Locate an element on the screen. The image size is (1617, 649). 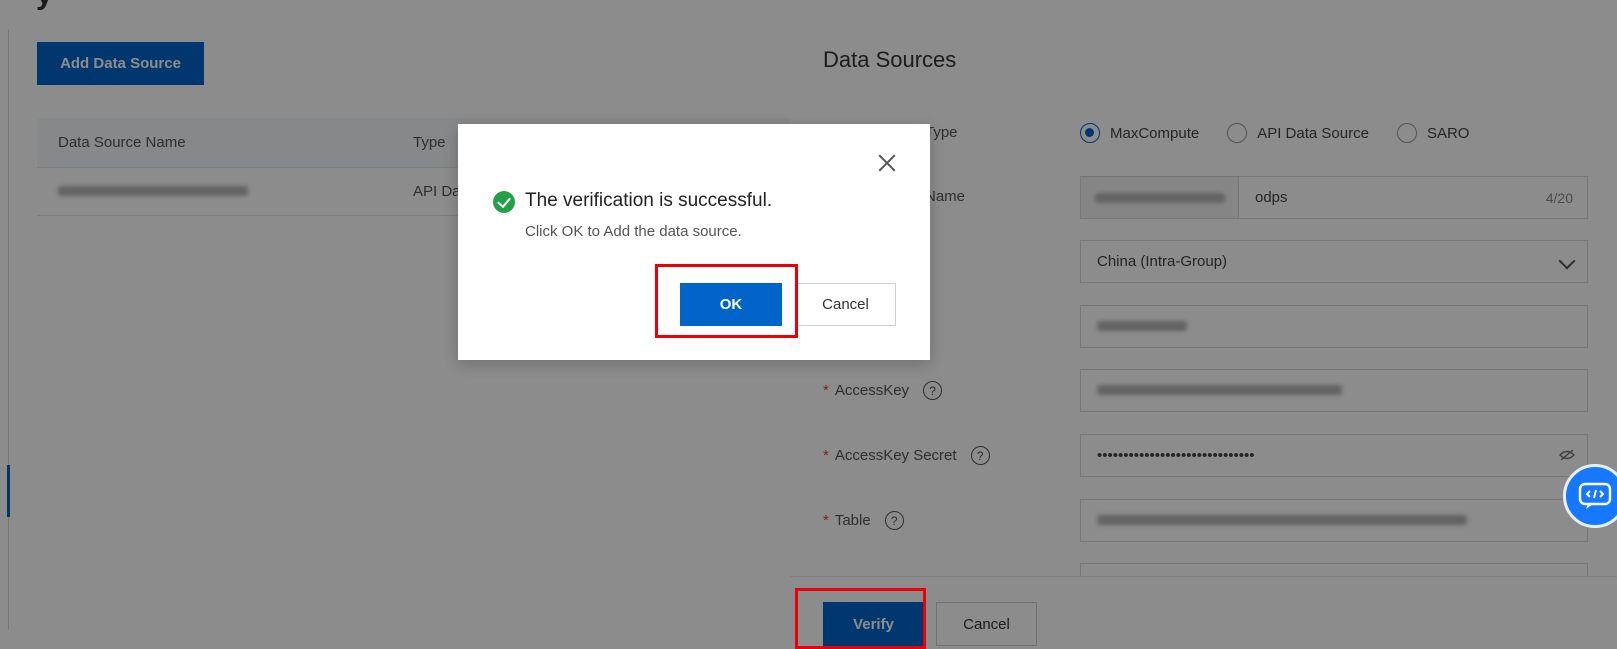
dialog-cancel-button: Cancel is located at coordinates (845, 304).